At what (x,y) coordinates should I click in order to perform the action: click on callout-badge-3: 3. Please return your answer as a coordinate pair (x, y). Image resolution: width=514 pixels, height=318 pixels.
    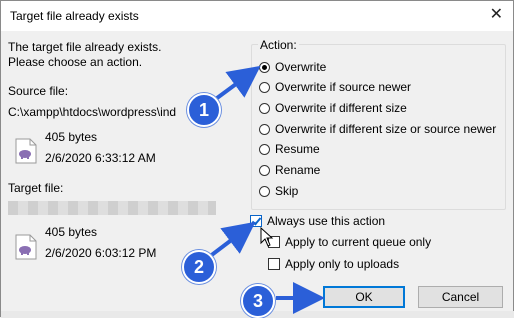
    Looking at the image, I should click on (258, 301).